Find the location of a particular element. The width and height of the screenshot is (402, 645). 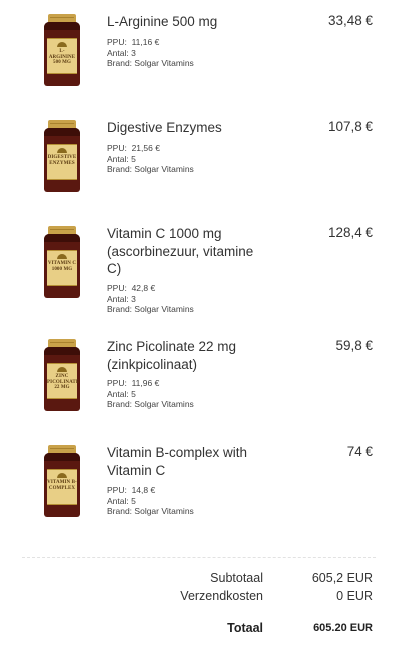

product-image: VITAMIN B-COMPLEX is located at coordinates (62, 482).